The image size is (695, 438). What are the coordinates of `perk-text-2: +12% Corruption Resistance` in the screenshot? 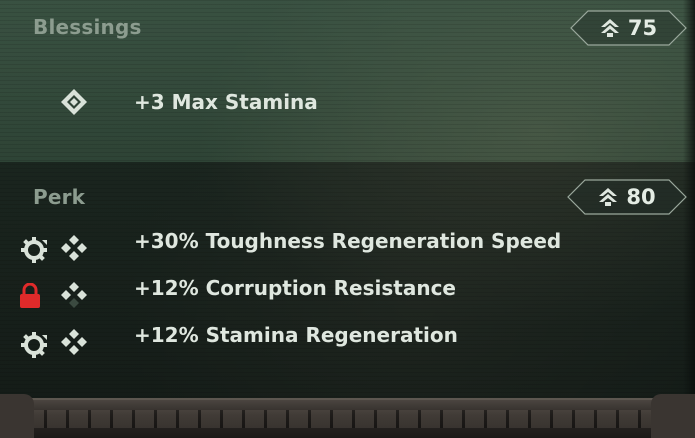 It's located at (295, 288).